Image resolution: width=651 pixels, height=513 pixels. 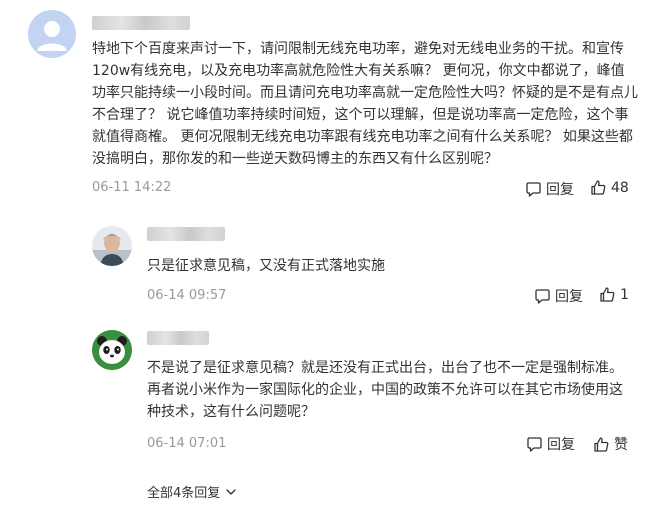 What do you see at coordinates (187, 443) in the screenshot?
I see `reply2-timestamp: 06-14 07:01` at bounding box center [187, 443].